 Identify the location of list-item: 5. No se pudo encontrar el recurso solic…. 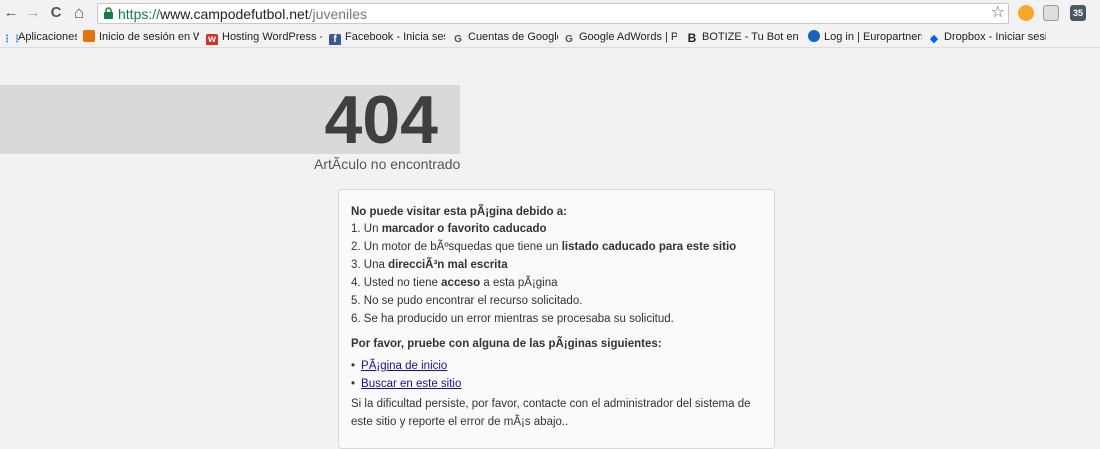
(467, 301).